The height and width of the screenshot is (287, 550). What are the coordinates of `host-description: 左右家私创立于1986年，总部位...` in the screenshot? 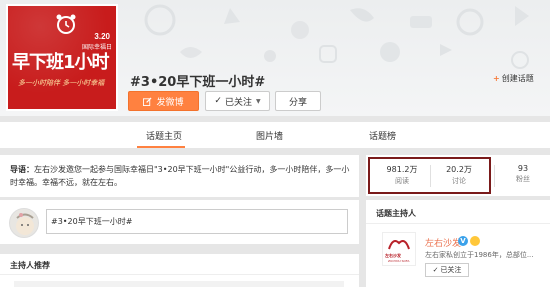 It's located at (479, 255).